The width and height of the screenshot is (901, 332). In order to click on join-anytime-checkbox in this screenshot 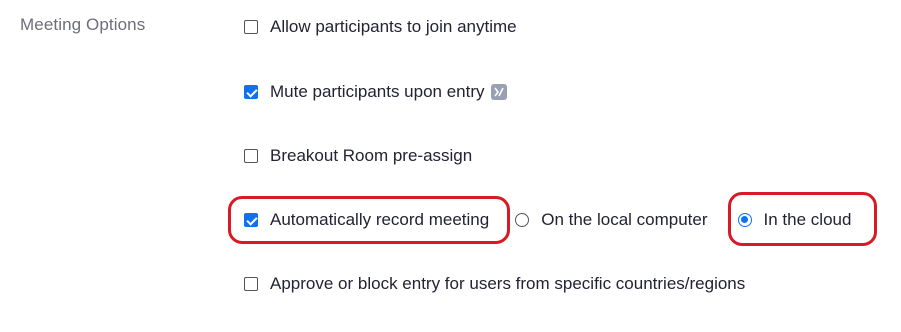, I will do `click(251, 27)`.